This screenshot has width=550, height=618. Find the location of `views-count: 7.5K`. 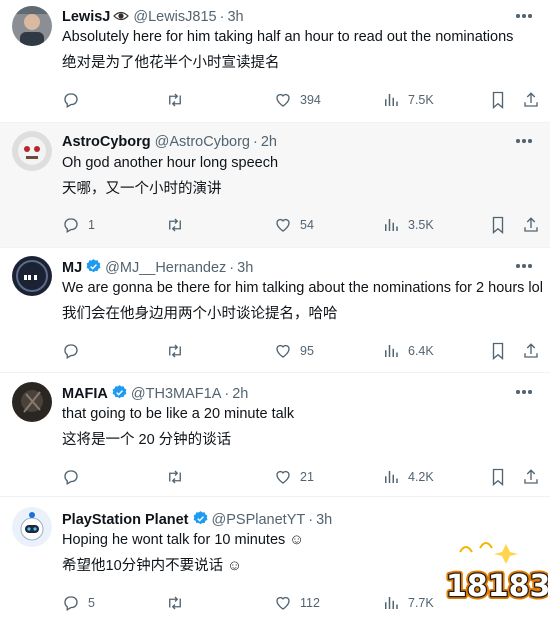

views-count: 7.5K is located at coordinates (421, 100).